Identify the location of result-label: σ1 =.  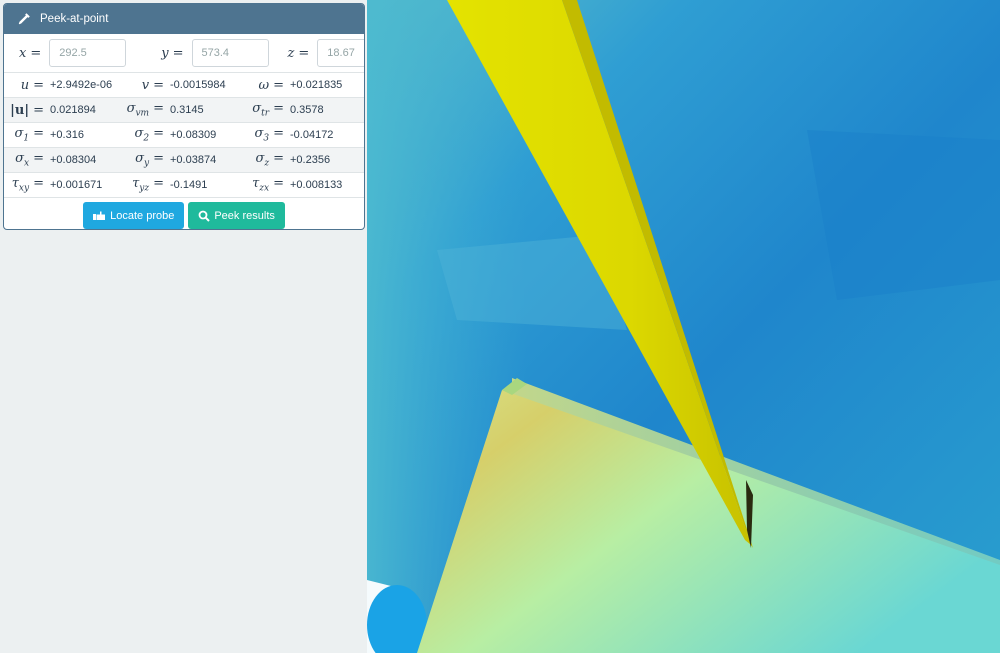
(29, 135).